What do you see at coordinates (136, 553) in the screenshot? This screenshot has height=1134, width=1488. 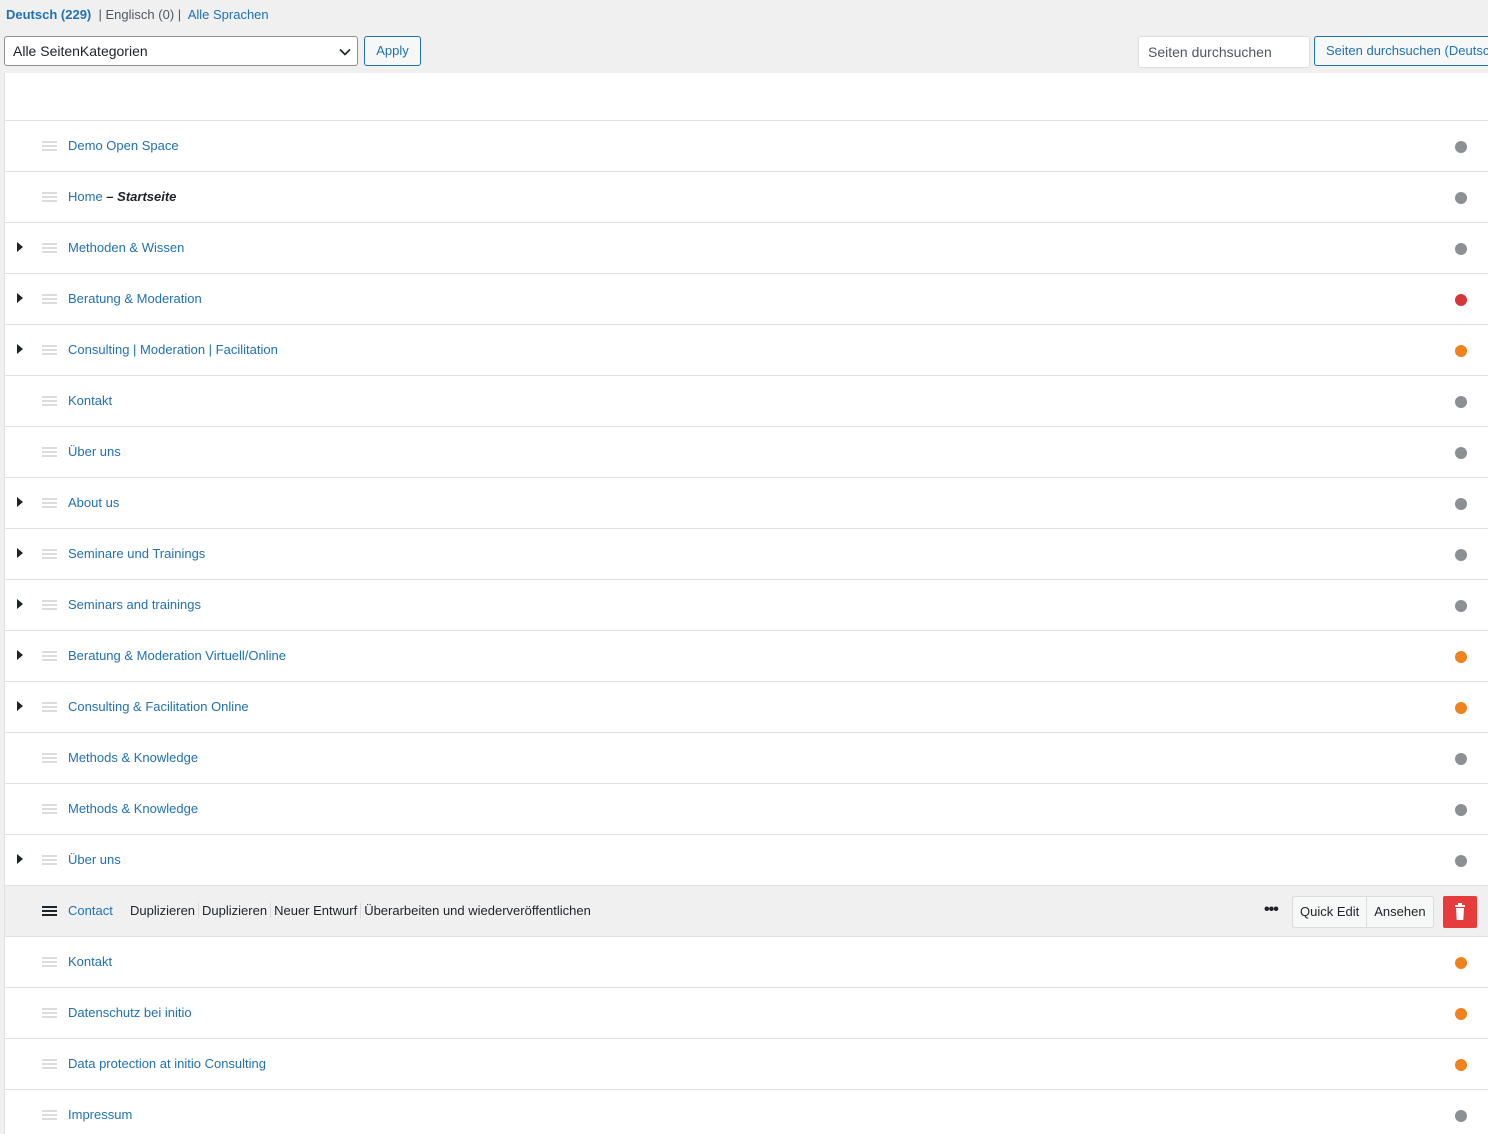 I see `page-title-link: Seminare und Trainings` at bounding box center [136, 553].